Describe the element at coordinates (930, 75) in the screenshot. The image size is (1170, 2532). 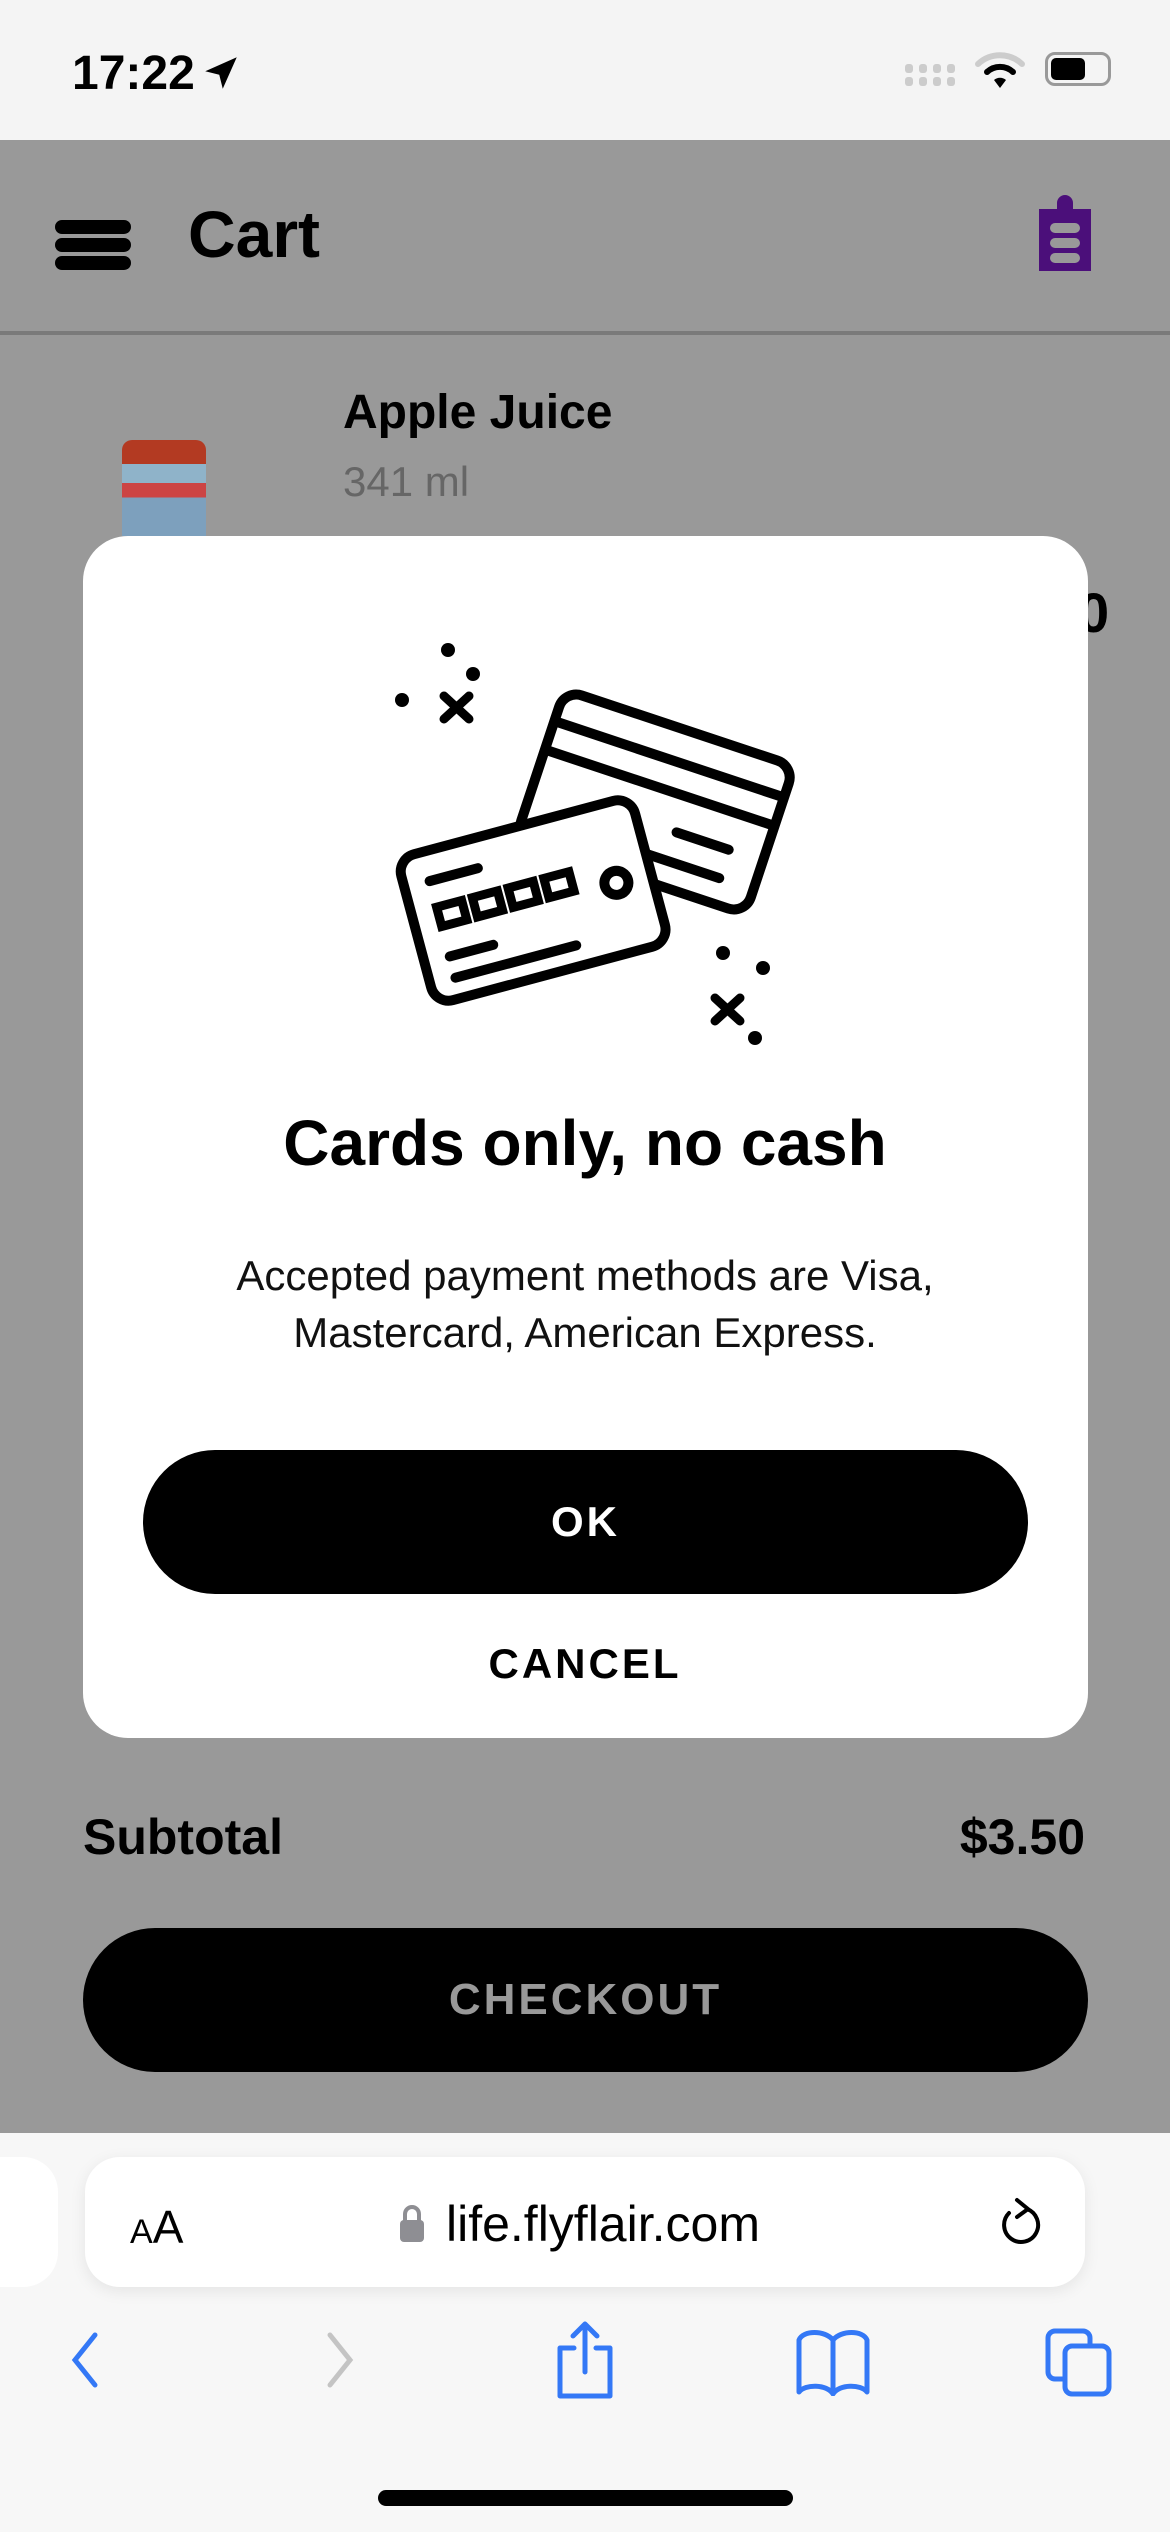
I see `cellular-signal-icon` at that location.